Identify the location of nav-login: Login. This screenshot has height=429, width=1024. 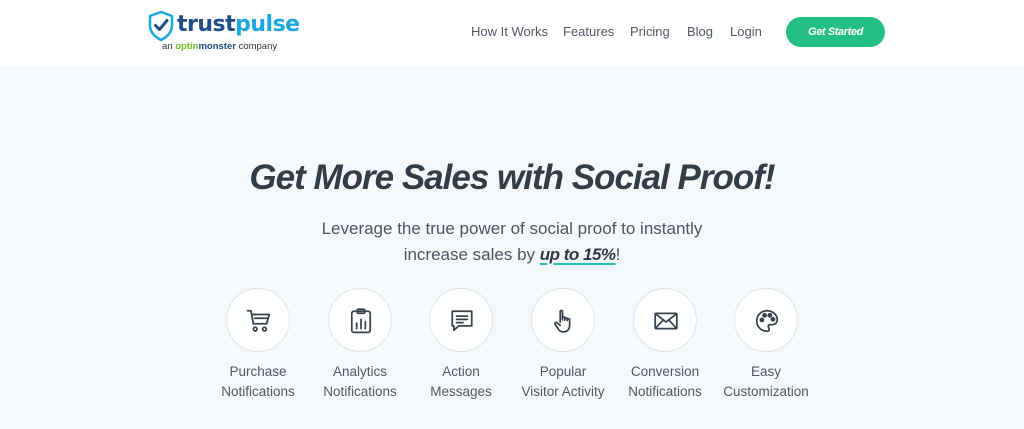
(746, 32).